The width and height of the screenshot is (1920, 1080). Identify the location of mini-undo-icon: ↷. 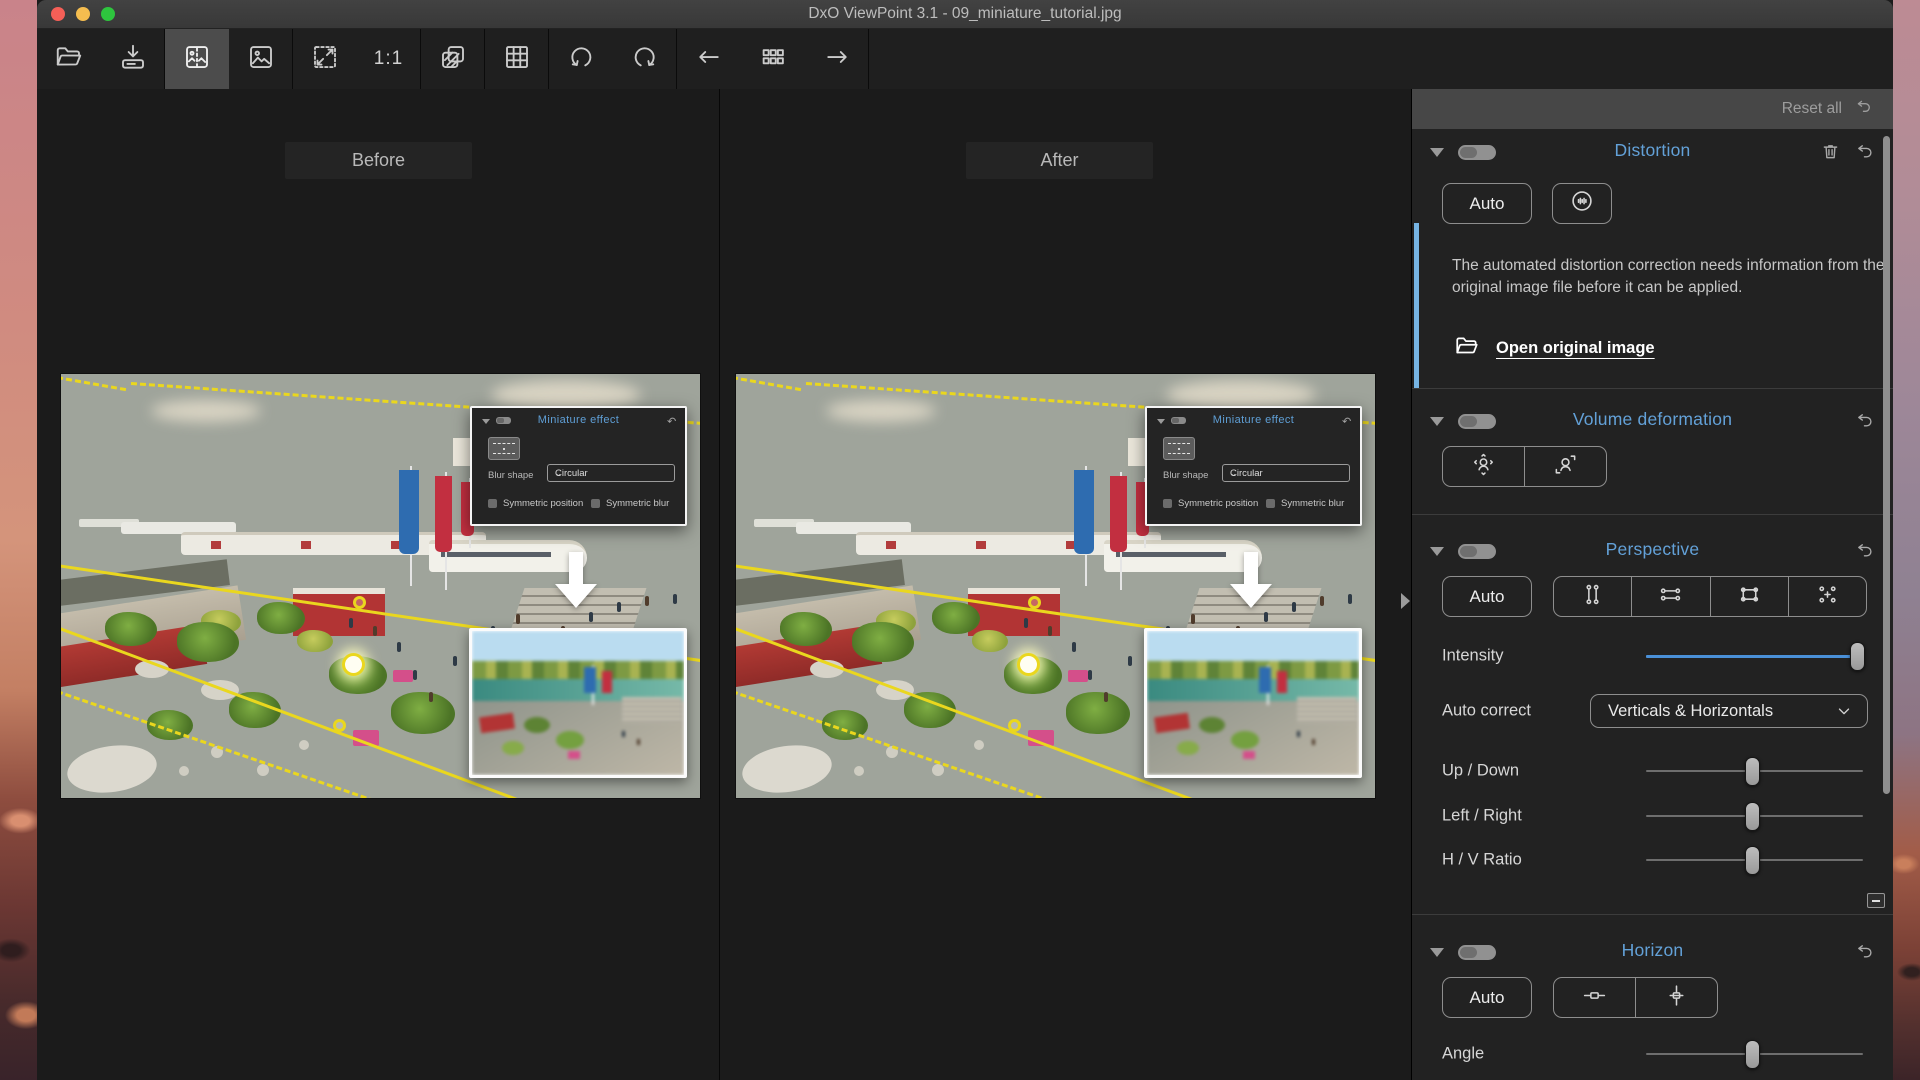
(1346, 422).